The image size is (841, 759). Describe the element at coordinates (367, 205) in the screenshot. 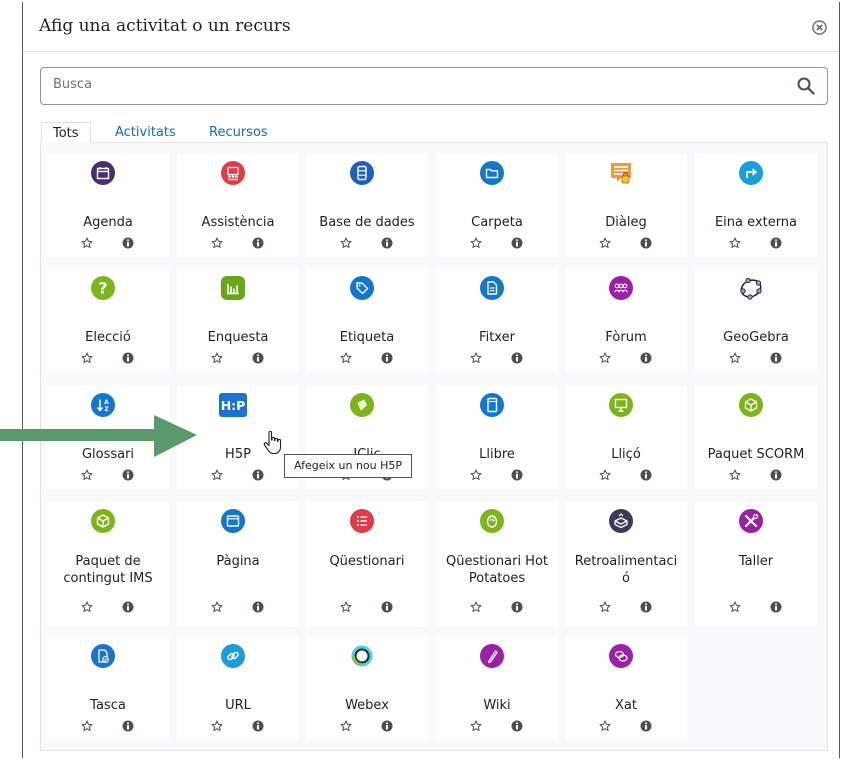

I see `module-card: Base de dades` at that location.